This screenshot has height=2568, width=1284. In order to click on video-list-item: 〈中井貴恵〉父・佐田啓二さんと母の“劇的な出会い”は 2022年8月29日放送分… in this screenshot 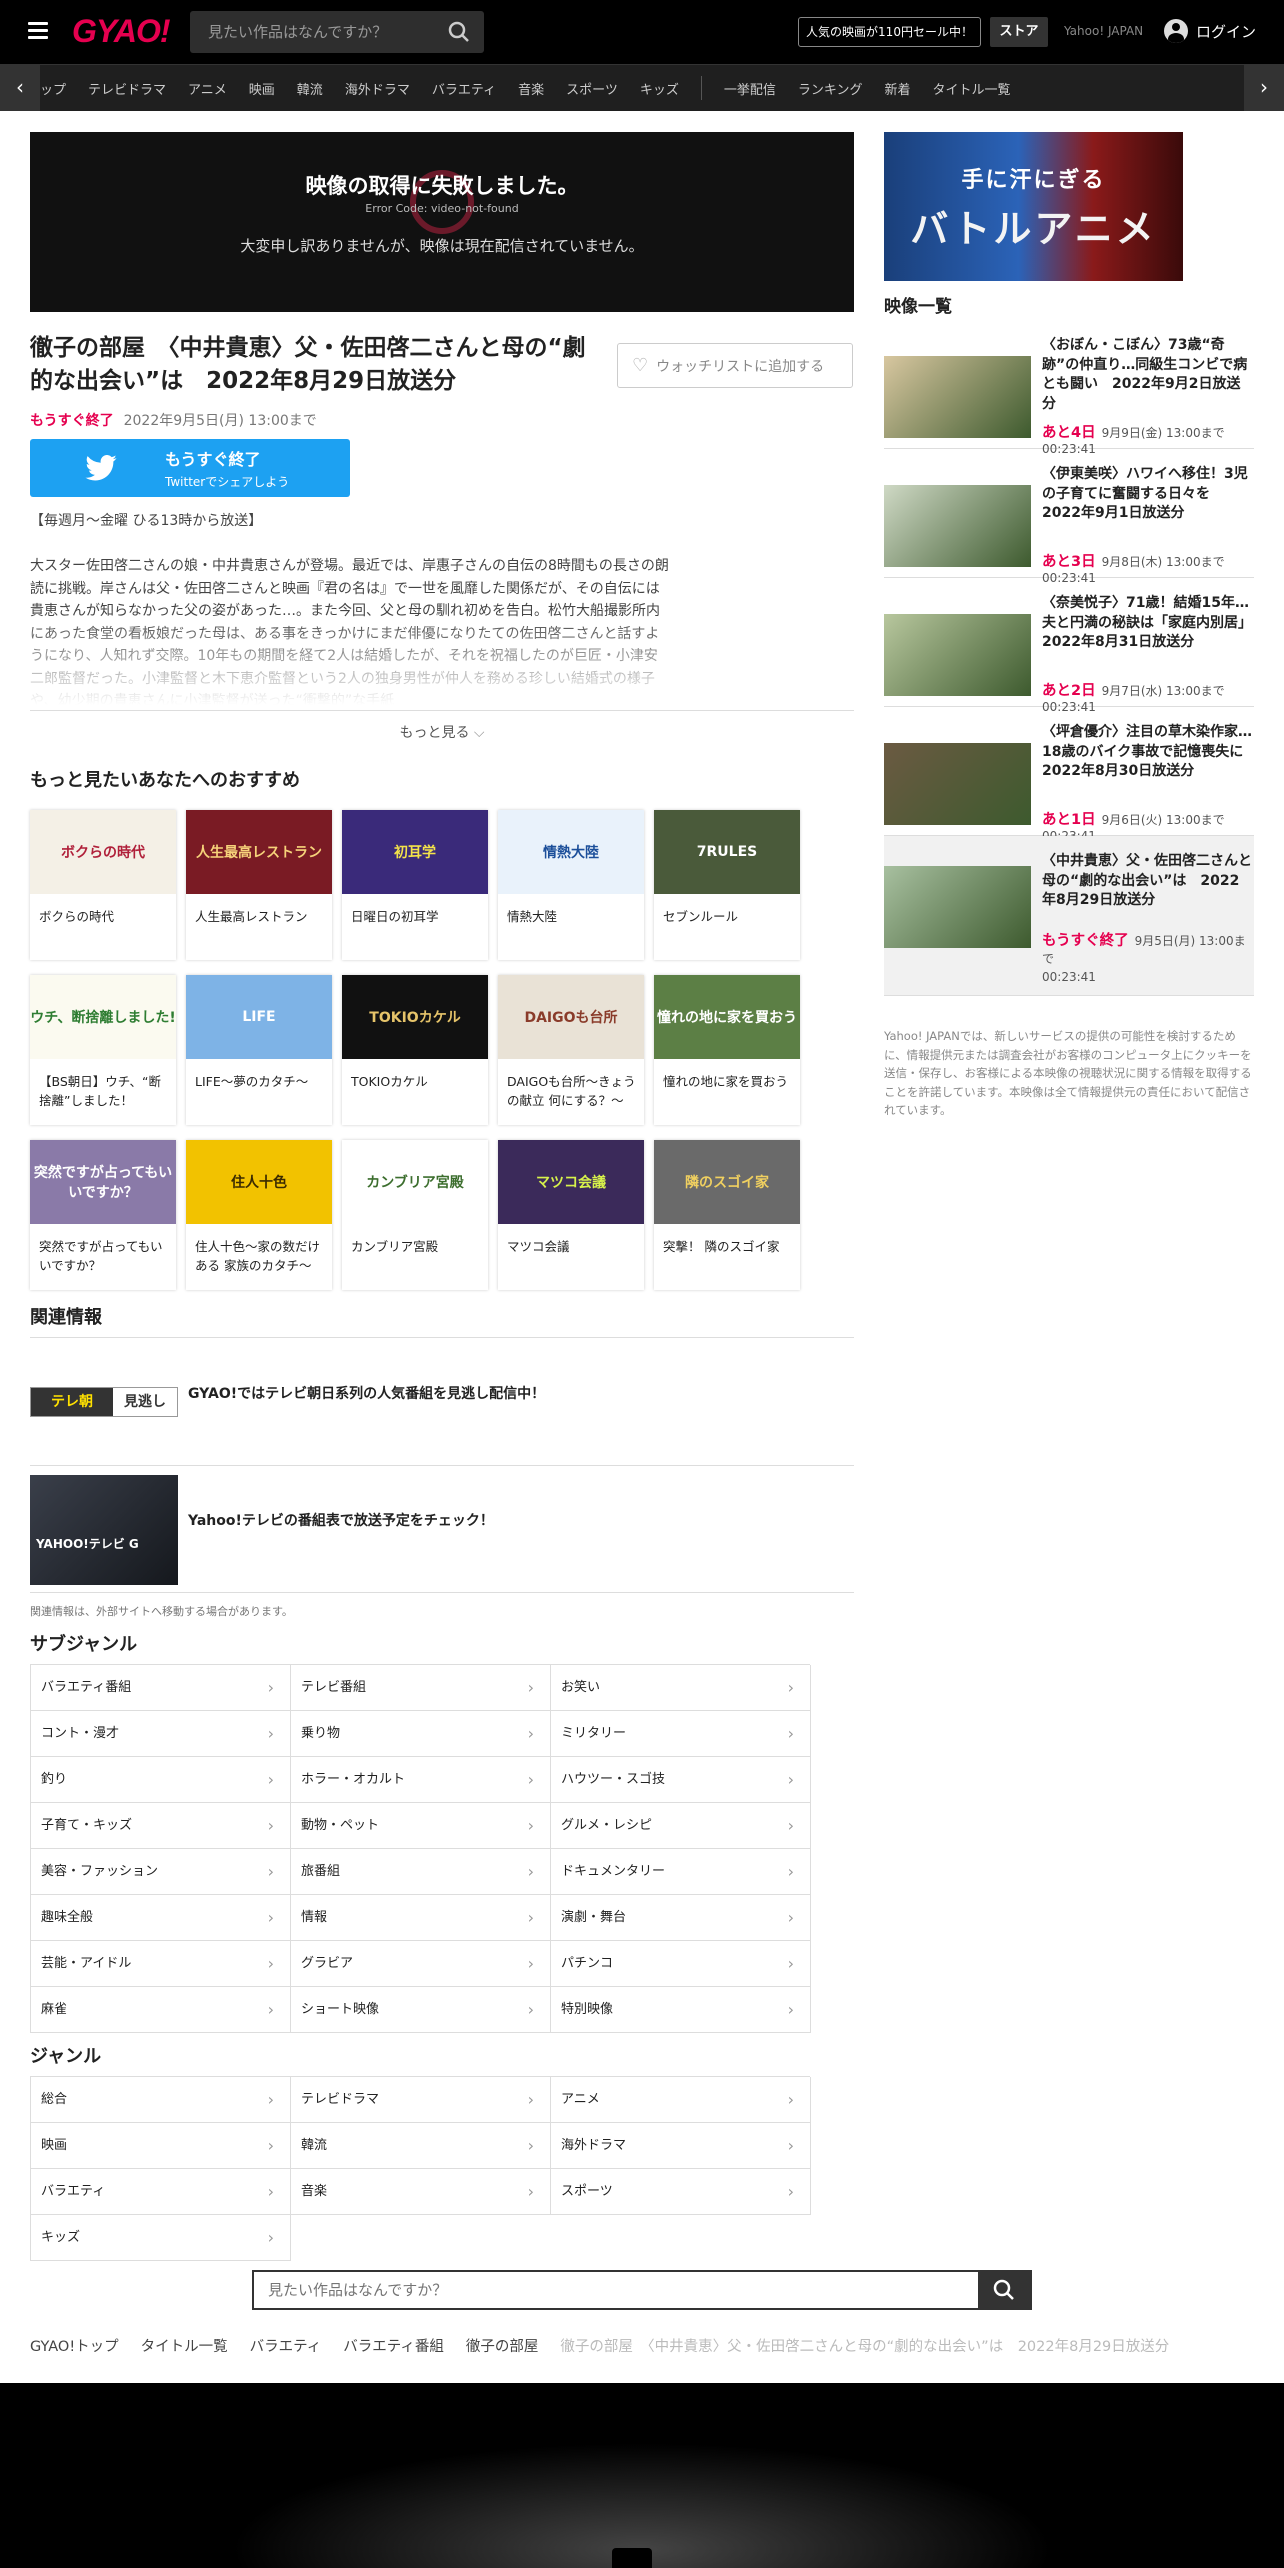, I will do `click(1069, 916)`.